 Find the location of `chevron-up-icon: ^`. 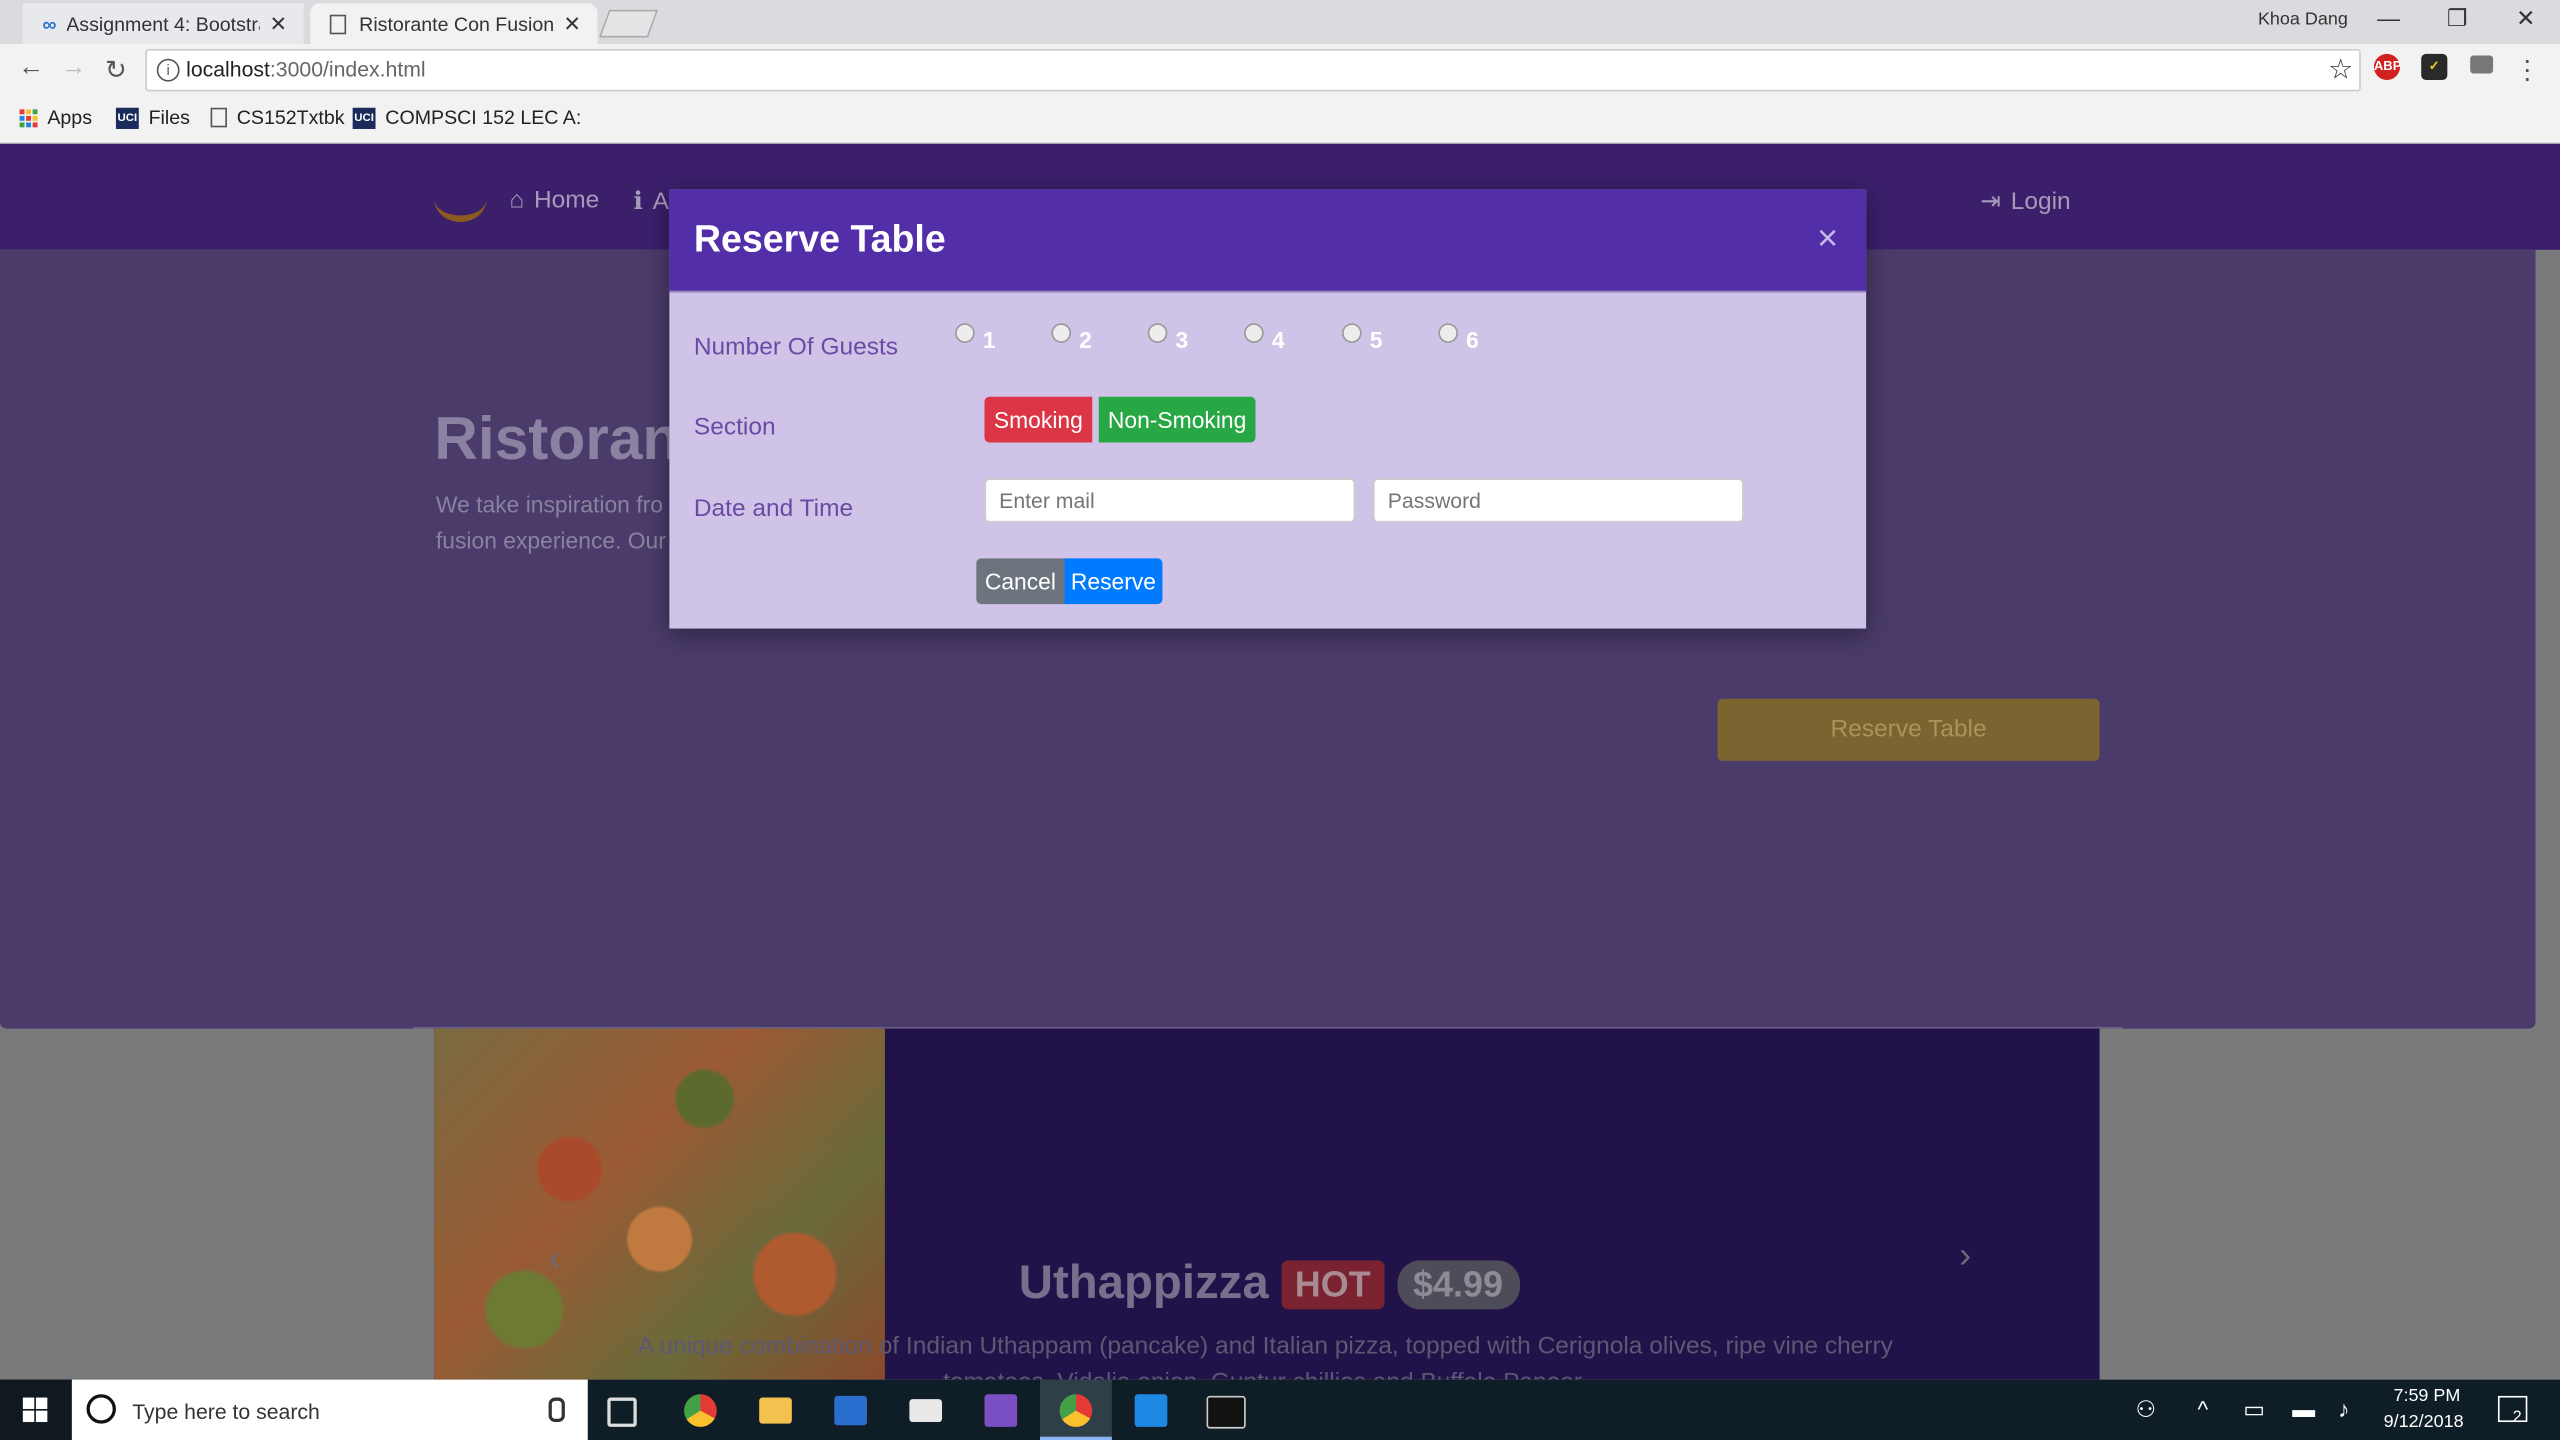

chevron-up-icon: ^ is located at coordinates (2203, 1409).